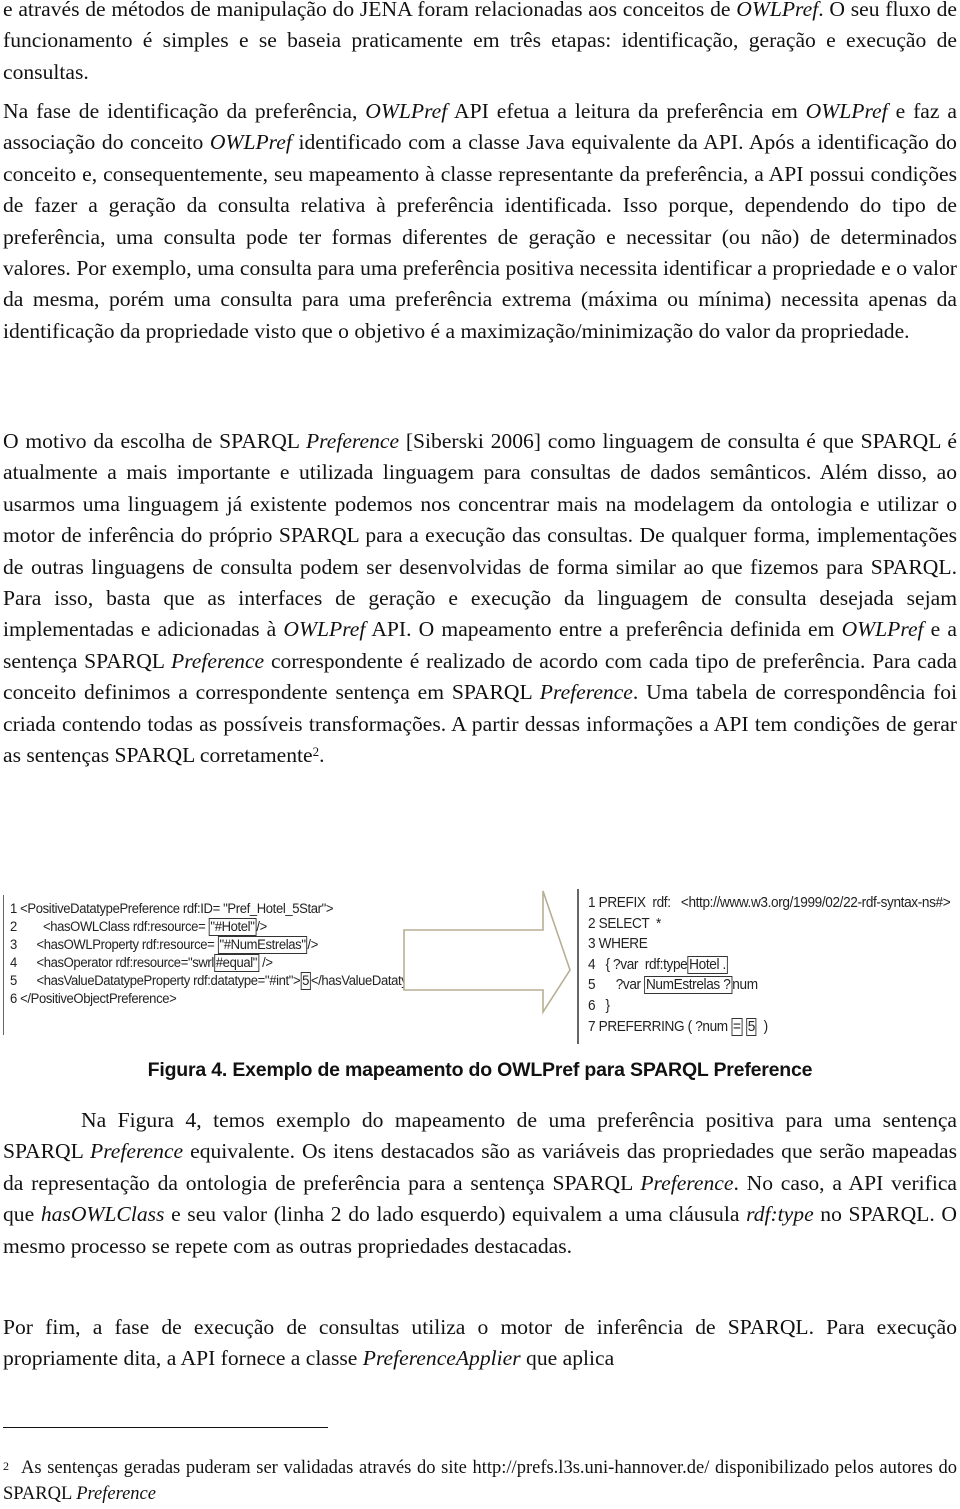 The height and width of the screenshot is (1509, 960). What do you see at coordinates (165, 1427) in the screenshot?
I see `footnote-divider` at bounding box center [165, 1427].